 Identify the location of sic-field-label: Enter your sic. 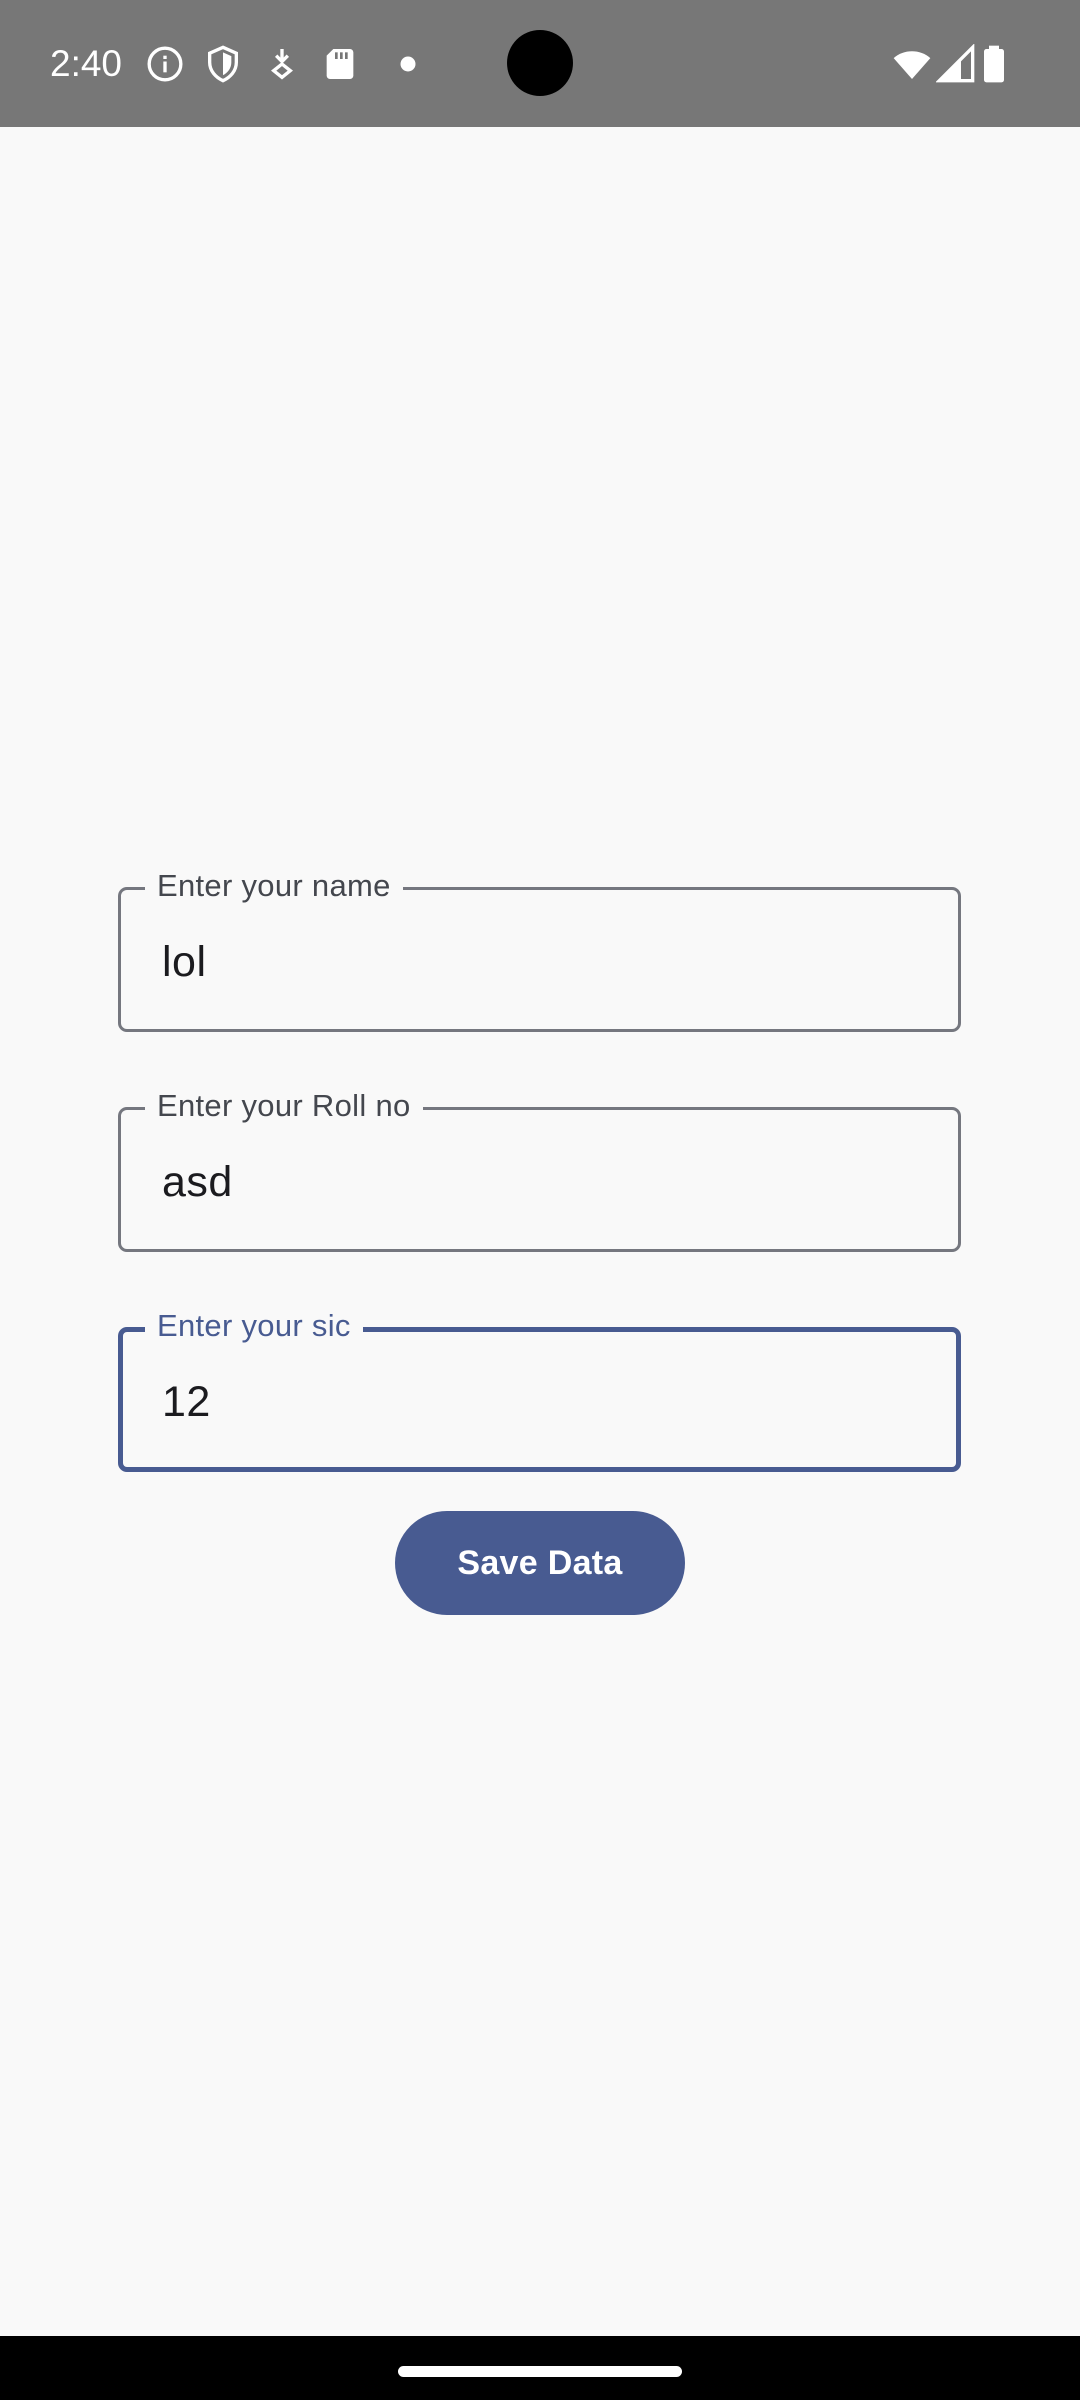
(254, 1326).